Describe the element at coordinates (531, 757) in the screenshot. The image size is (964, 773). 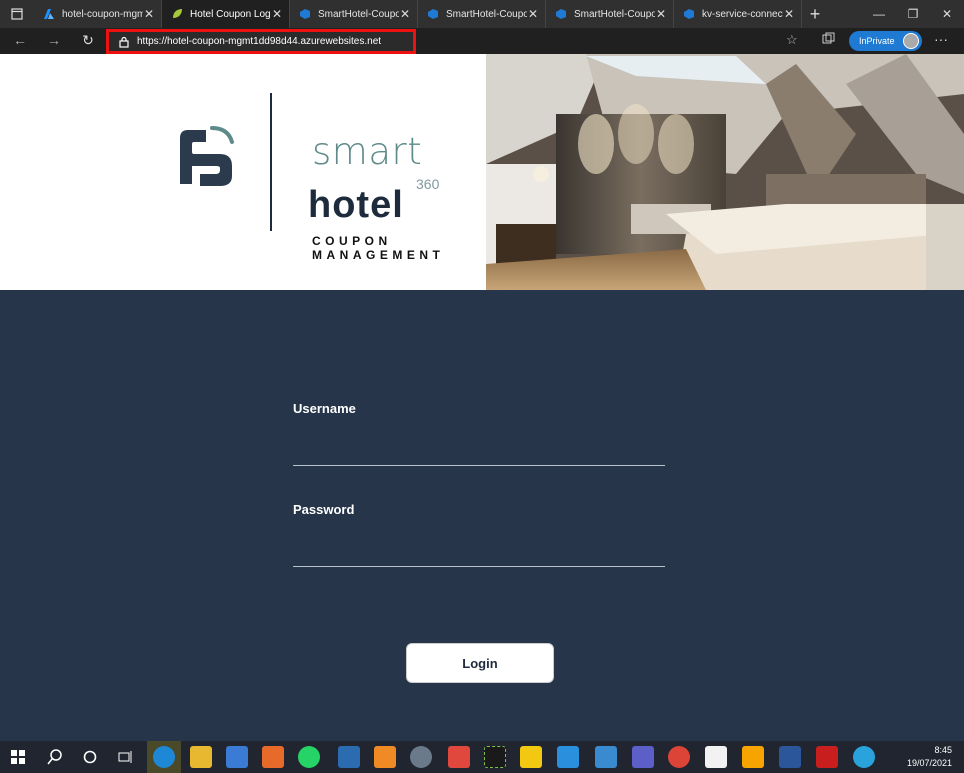
I see `power-bi-icon` at that location.